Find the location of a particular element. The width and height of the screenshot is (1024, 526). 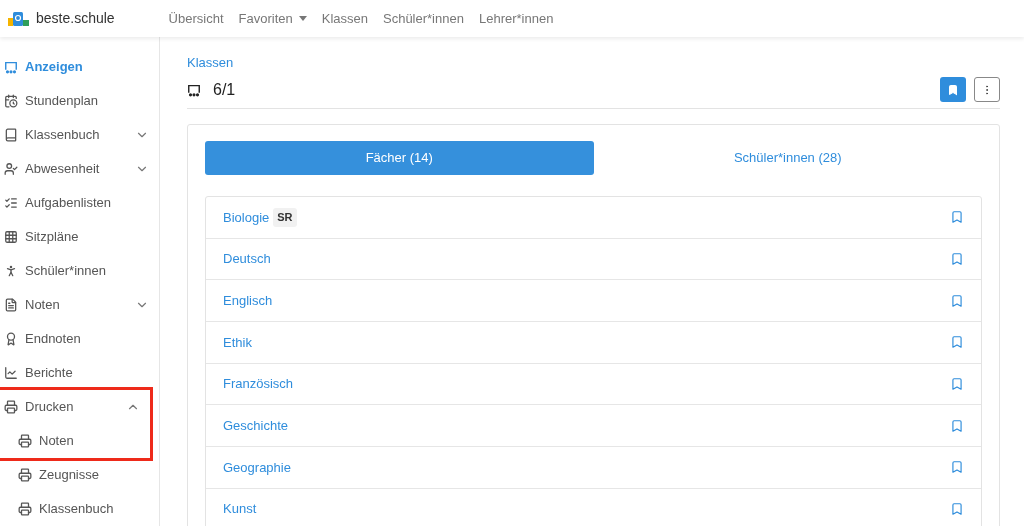

sidebar-item: Sitzpläne is located at coordinates (79, 237).